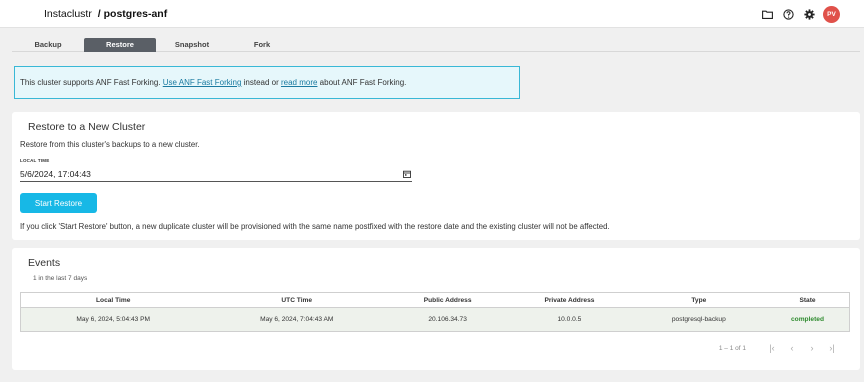 This screenshot has height=382, width=864. I want to click on start-restore-button: Start Restore, so click(58, 203).